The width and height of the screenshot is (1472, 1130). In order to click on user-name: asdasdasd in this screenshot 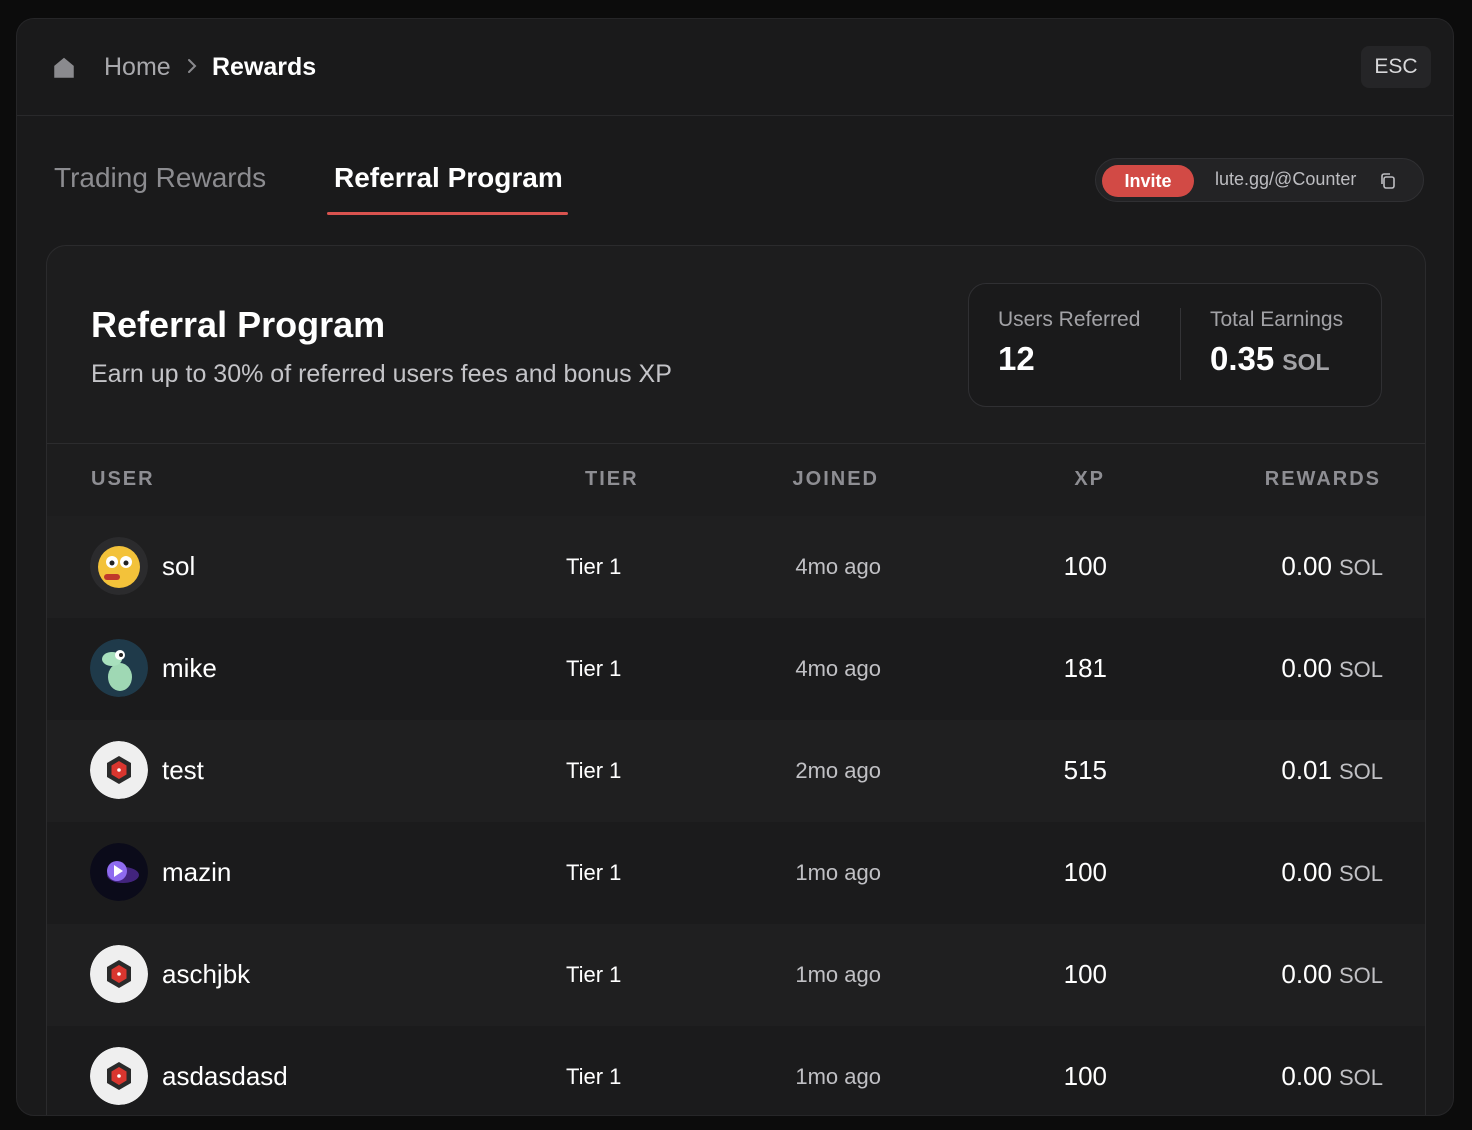, I will do `click(225, 1076)`.